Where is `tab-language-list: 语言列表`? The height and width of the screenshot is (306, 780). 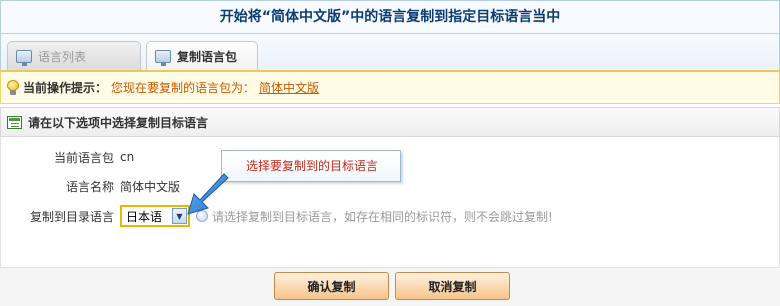 tab-language-list: 语言列表 is located at coordinates (74, 55).